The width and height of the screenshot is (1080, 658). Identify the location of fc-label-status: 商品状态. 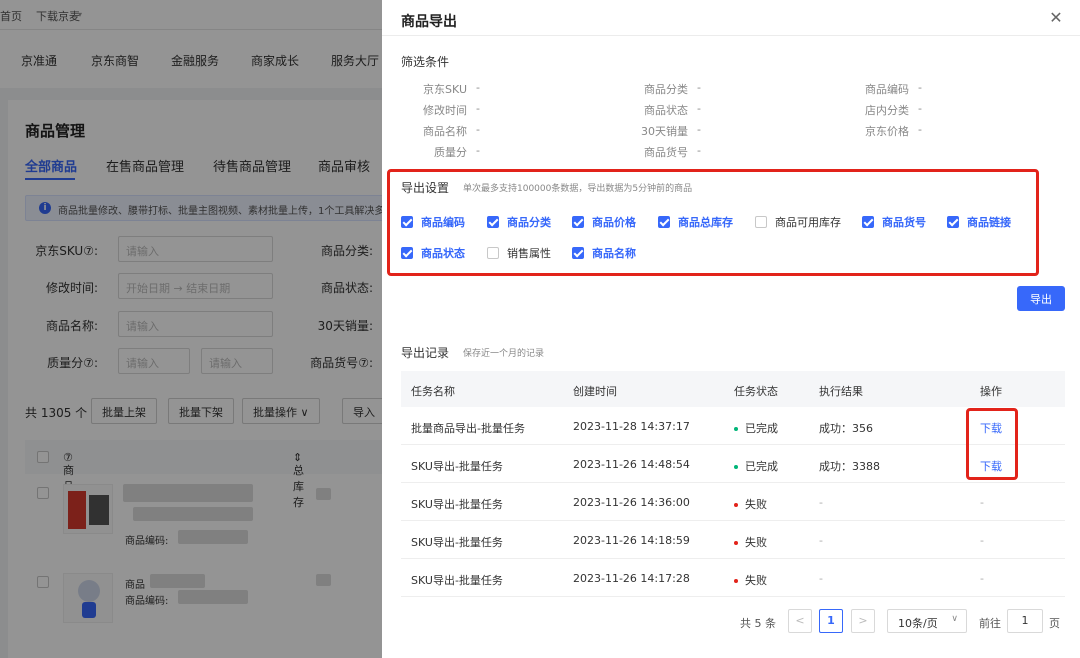
(666, 110).